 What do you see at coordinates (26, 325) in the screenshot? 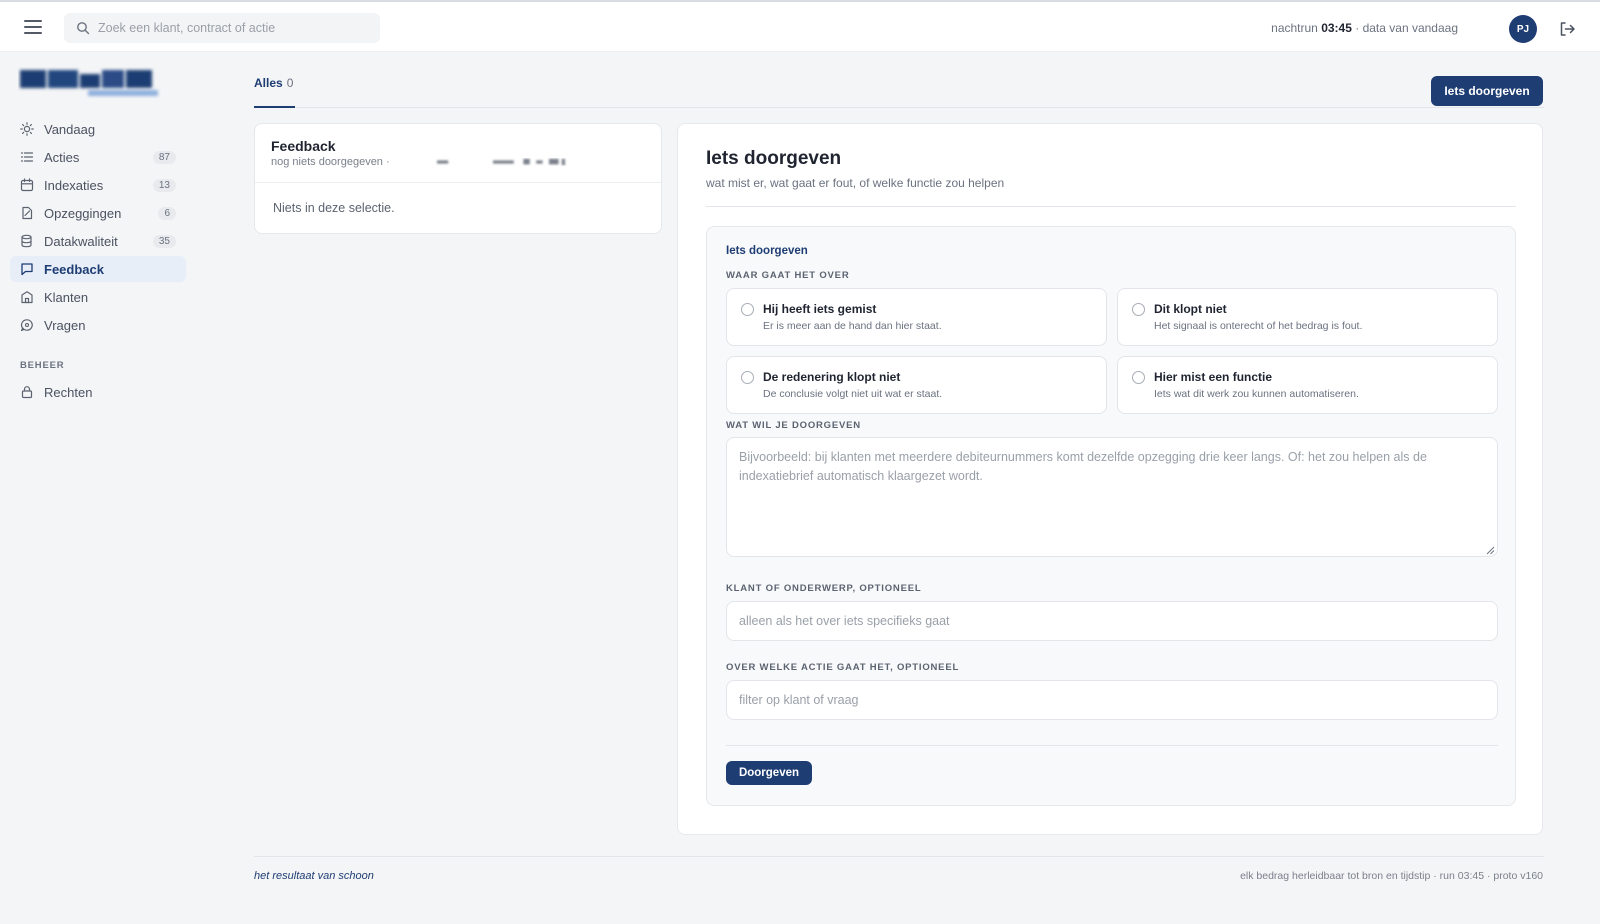
I see `question-chat-icon` at bounding box center [26, 325].